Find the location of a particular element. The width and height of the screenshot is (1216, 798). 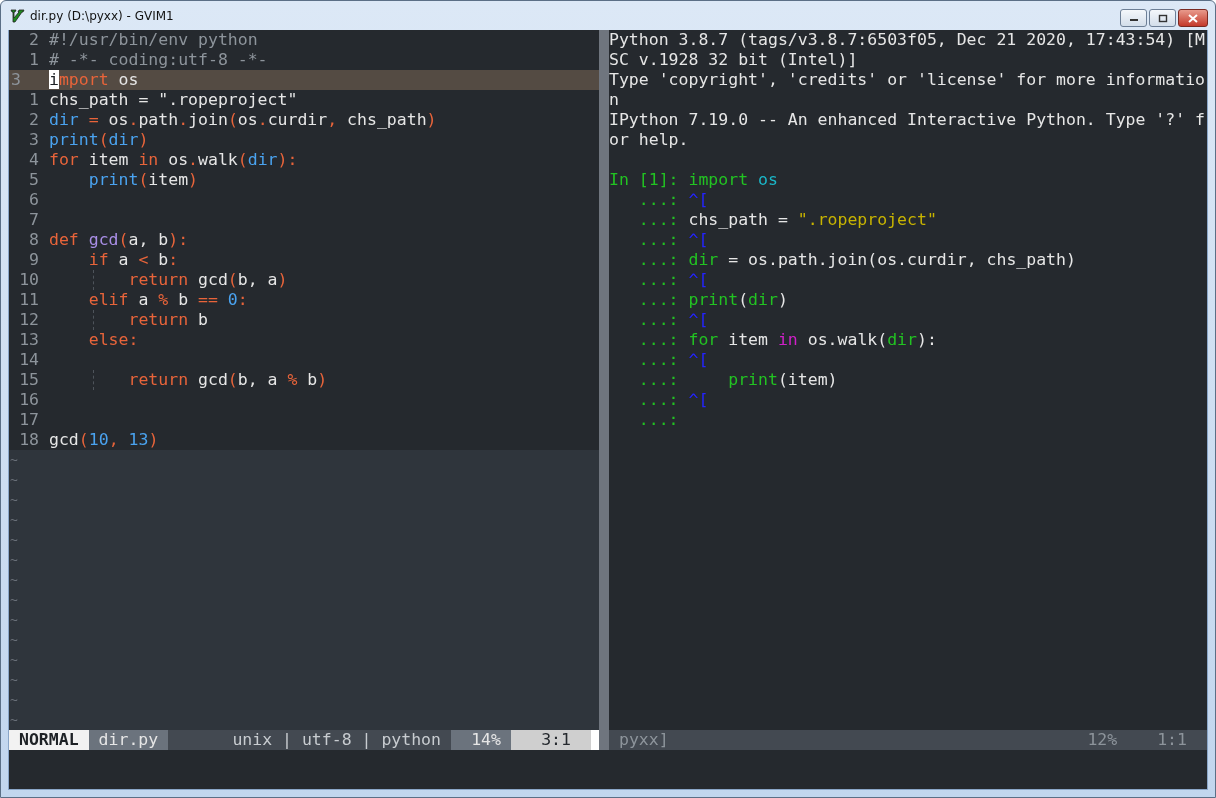

terminal-line: ...: print(item) is located at coordinates (737, 380).